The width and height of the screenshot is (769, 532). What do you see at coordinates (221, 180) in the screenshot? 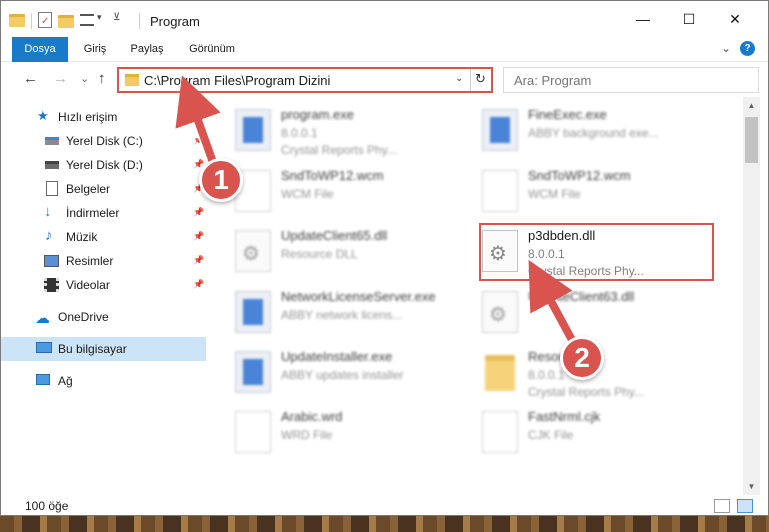
I see `step-1-marker: 1` at bounding box center [221, 180].